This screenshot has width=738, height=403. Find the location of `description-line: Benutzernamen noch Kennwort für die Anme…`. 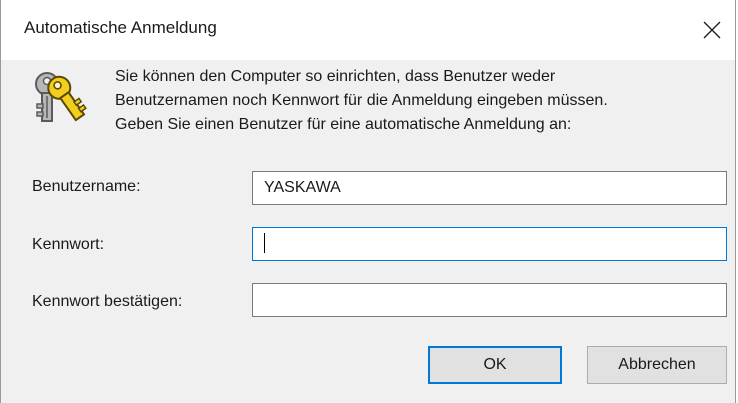

description-line: Benutzernamen noch Kennwort für die Anme… is located at coordinates (361, 100).